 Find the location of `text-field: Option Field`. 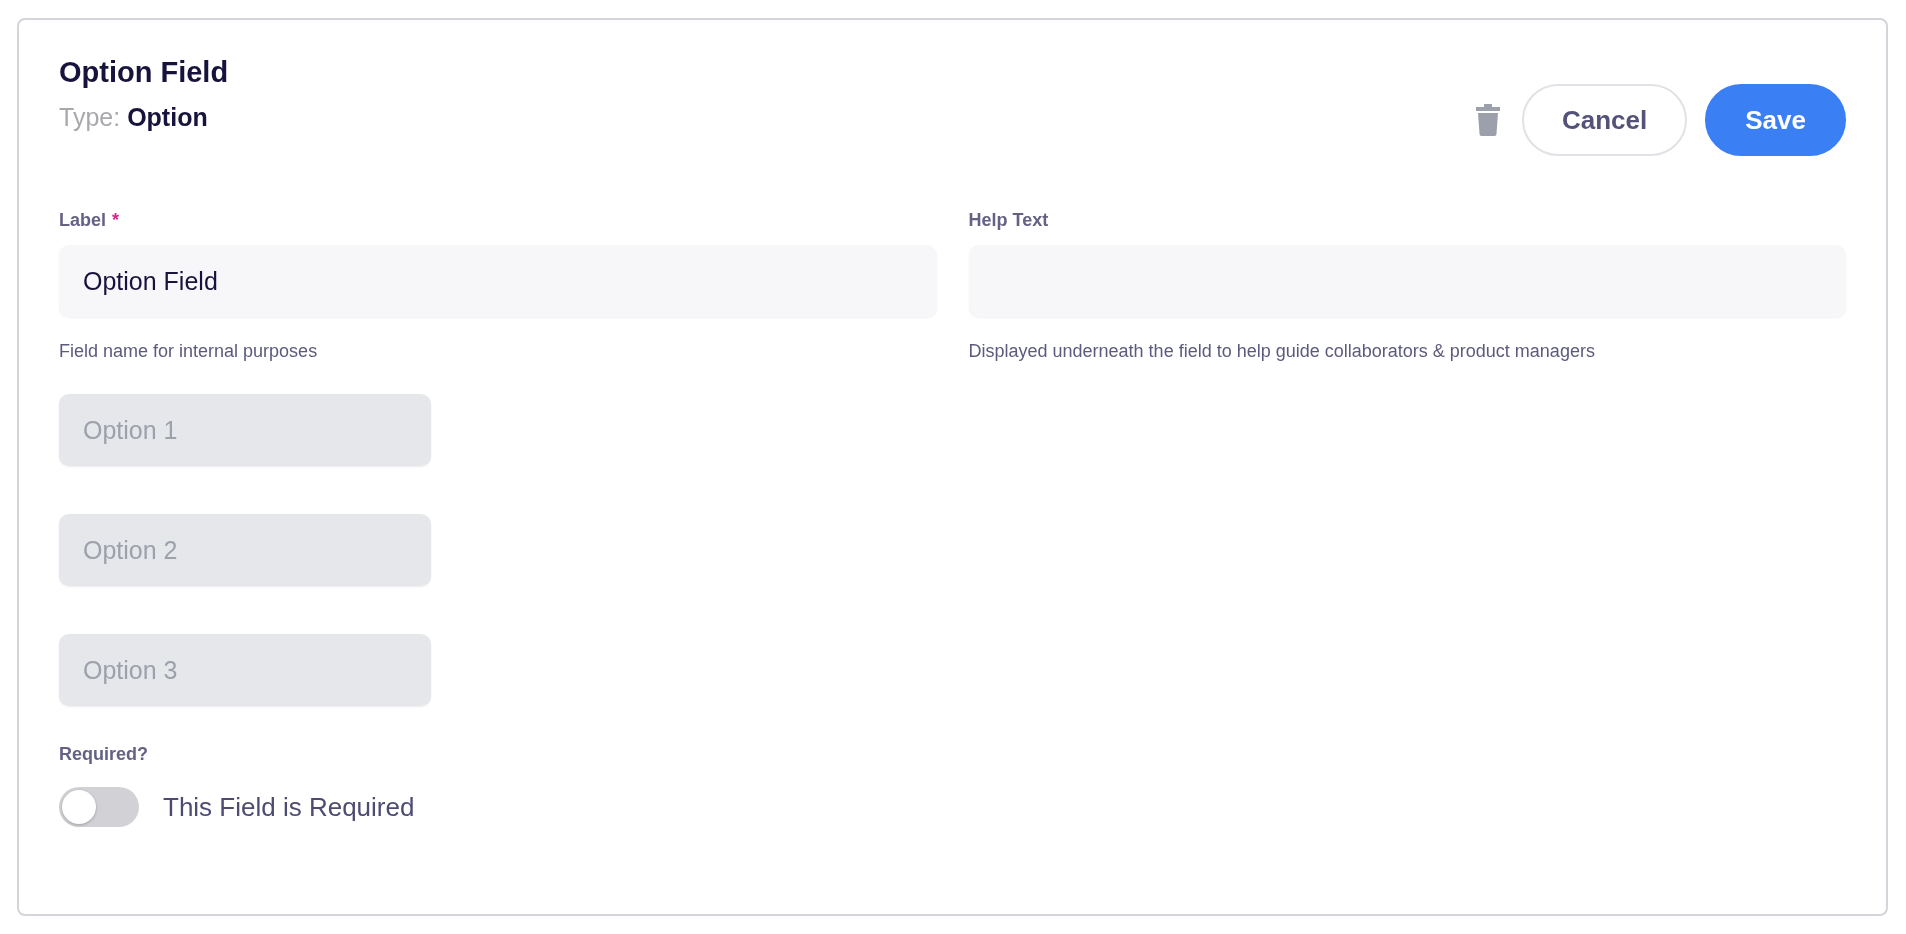

text-field: Option Field is located at coordinates (498, 281).